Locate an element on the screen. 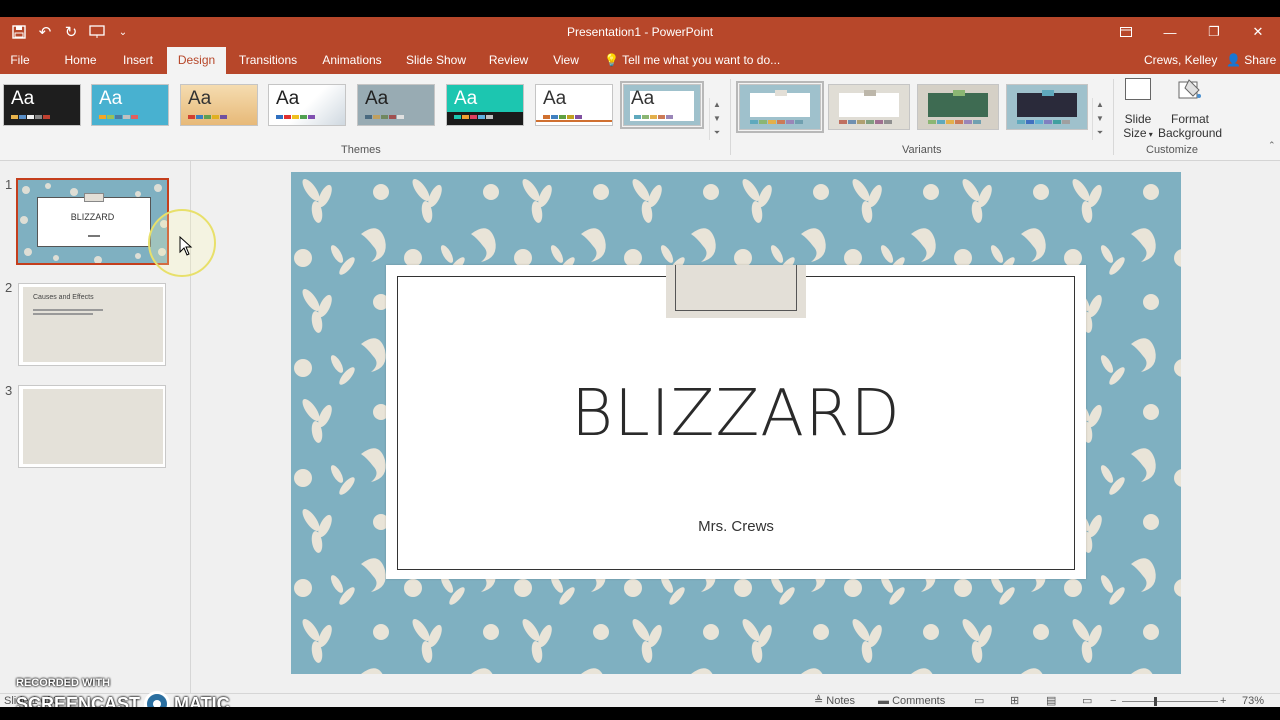 Image resolution: width=1280 pixels, height=720 pixels. reading-view-icon: ▤ is located at coordinates (1051, 700).